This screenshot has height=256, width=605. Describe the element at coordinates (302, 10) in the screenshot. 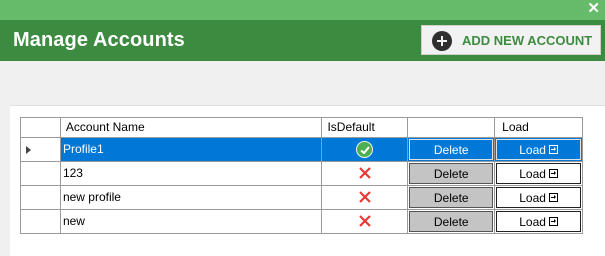

I see `title-bar: ✕` at that location.